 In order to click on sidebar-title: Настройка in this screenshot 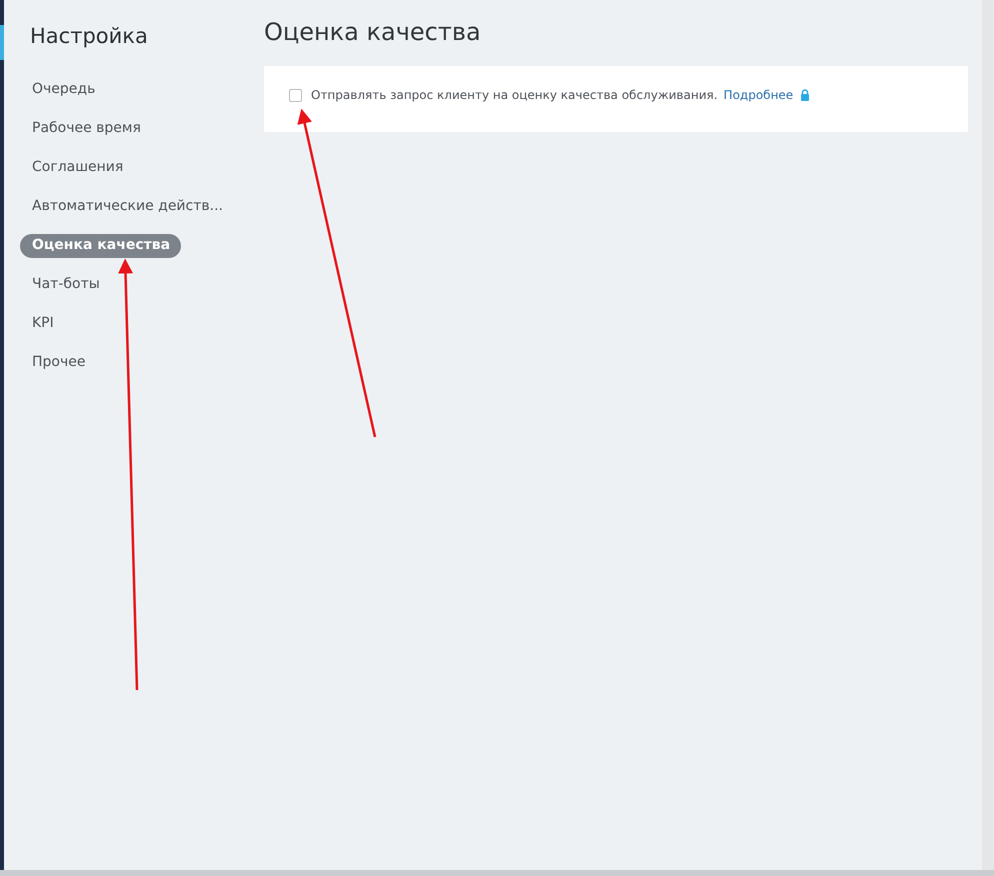, I will do `click(89, 36)`.